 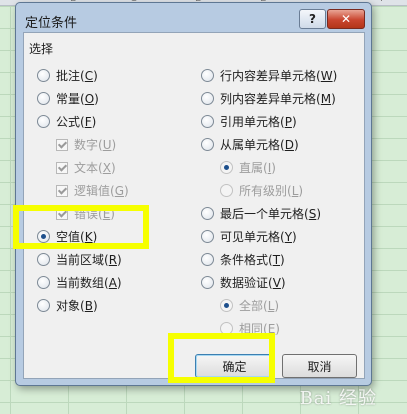 I want to click on checkbox-text: 文本(X), so click(x=86, y=167).